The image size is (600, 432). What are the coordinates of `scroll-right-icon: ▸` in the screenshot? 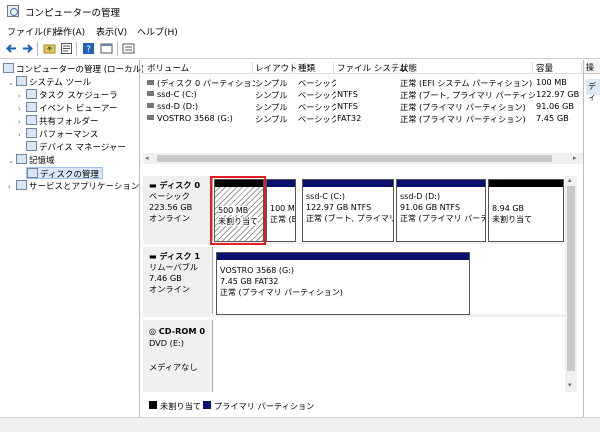 It's located at (575, 158).